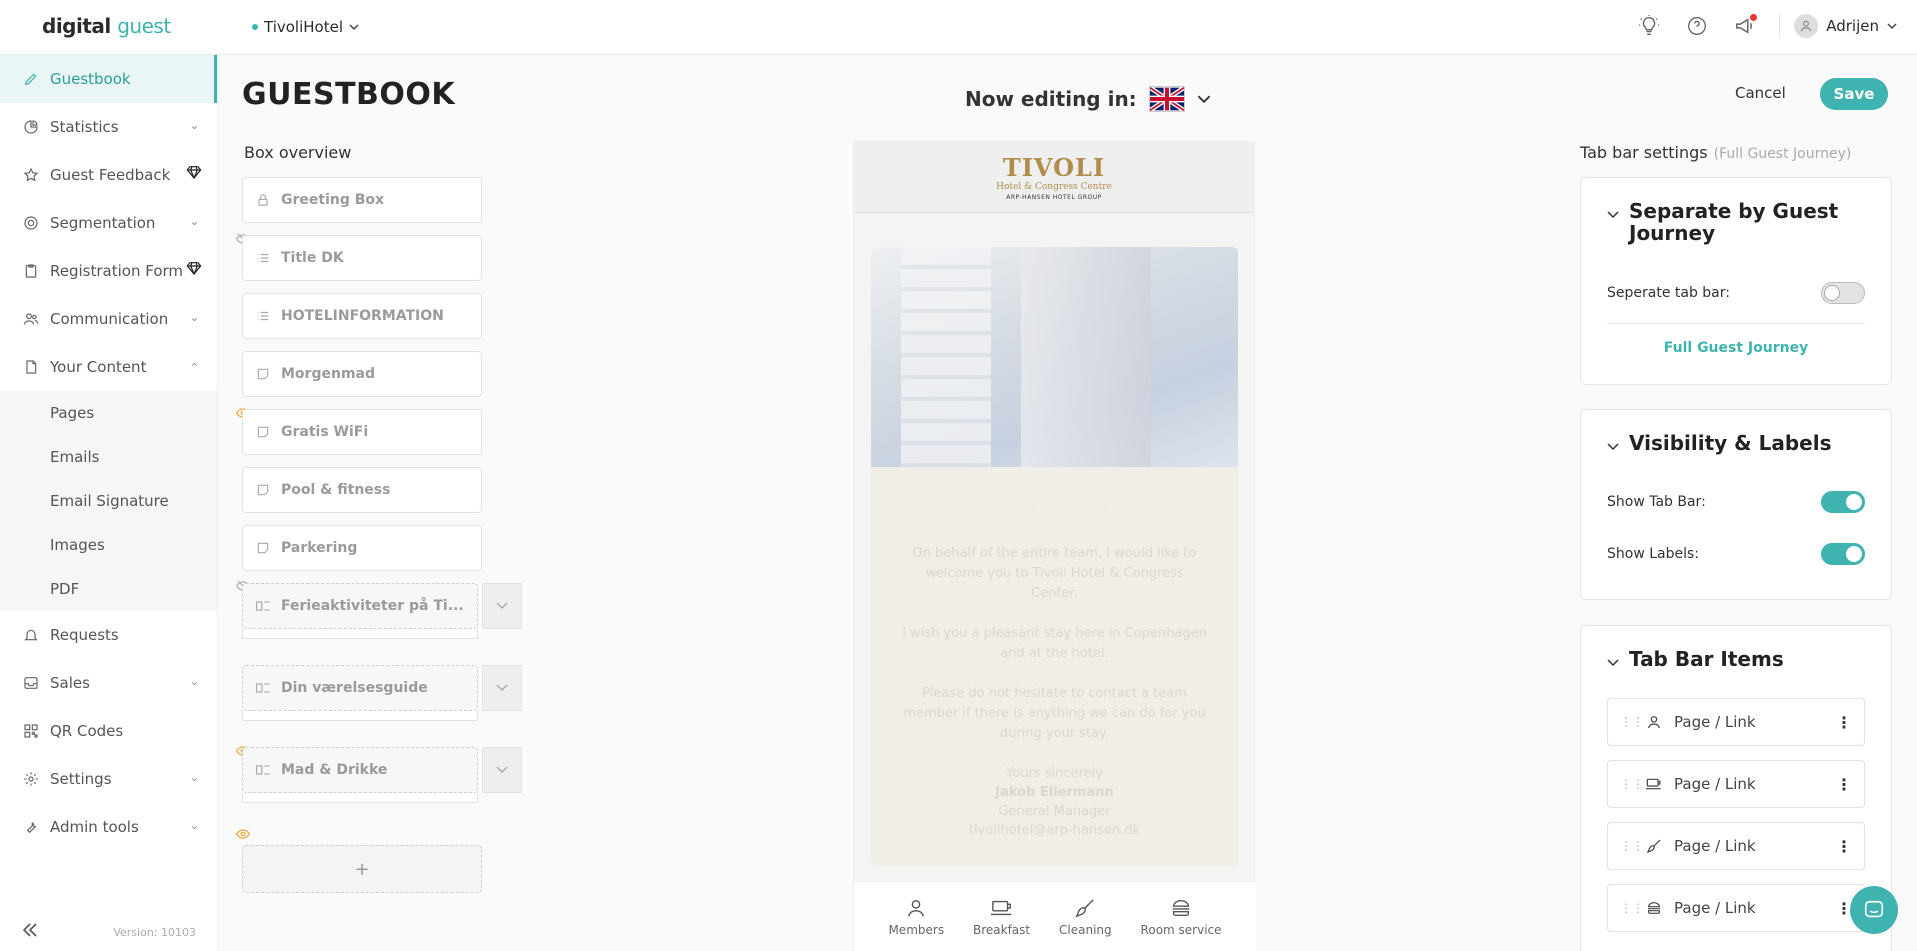 The image size is (1917, 951). What do you see at coordinates (108, 457) in the screenshot?
I see `sidebar-item-emails: Emails` at bounding box center [108, 457].